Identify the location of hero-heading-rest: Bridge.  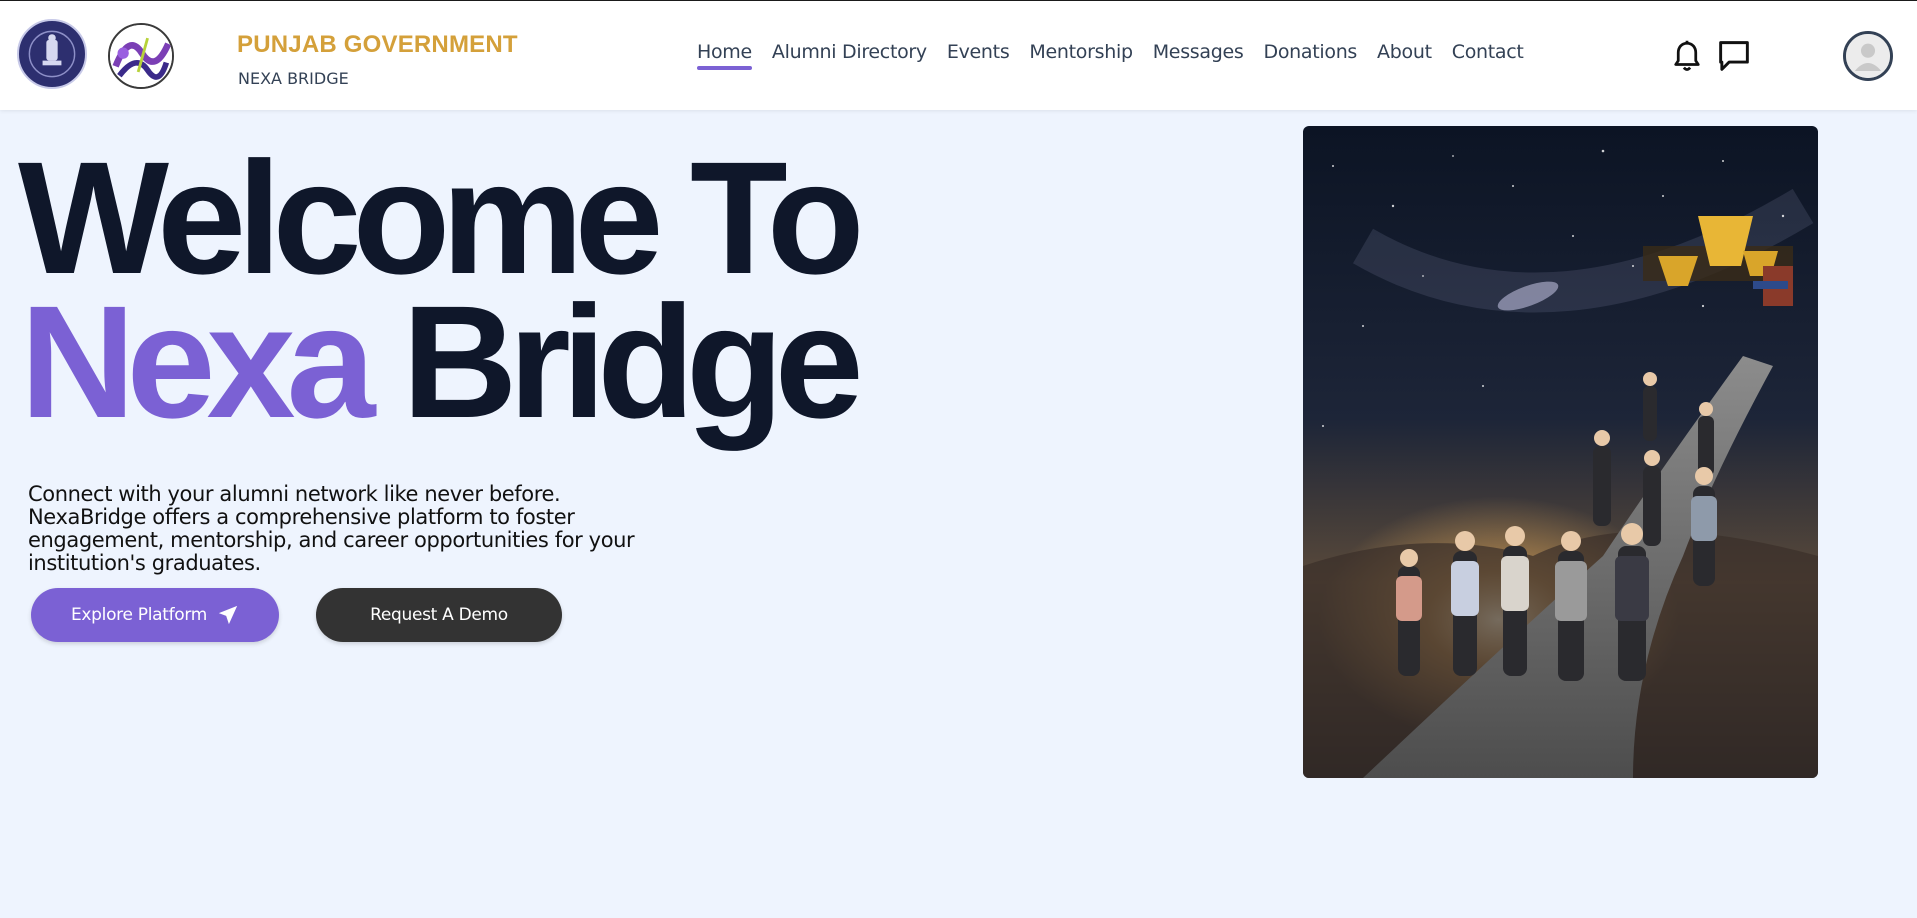
(632, 361).